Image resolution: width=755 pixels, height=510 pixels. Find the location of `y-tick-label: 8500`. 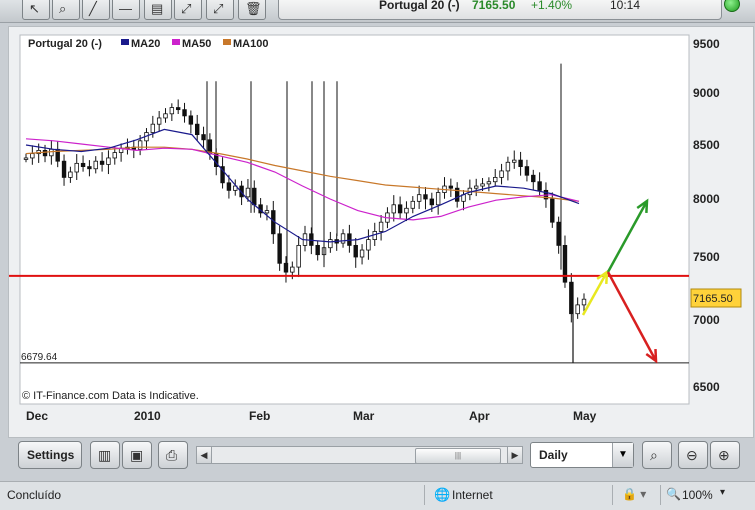

y-tick-label: 8500 is located at coordinates (706, 145).